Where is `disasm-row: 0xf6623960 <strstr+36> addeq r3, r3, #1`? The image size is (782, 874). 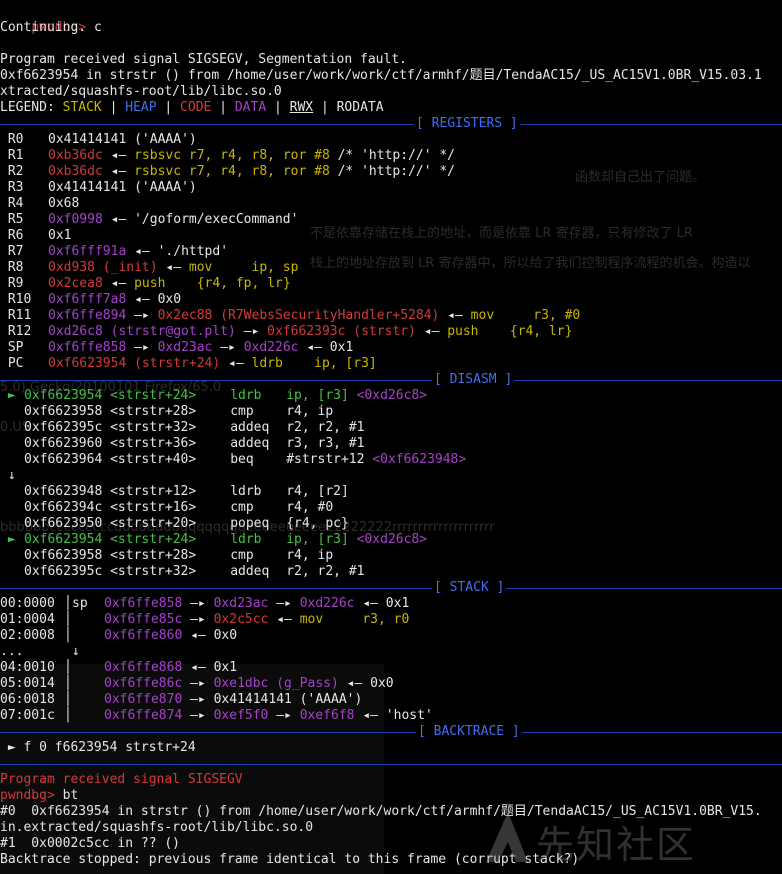 disasm-row: 0xf6623960 <strstr+36> addeq r3, r3, #1 is located at coordinates (182, 444).